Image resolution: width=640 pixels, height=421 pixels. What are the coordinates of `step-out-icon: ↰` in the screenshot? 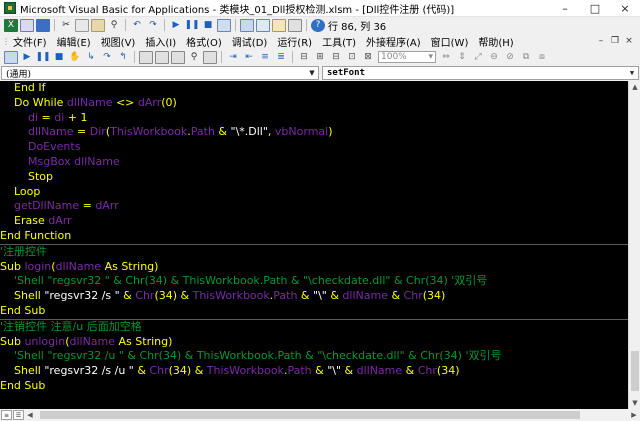 It's located at (123, 57).